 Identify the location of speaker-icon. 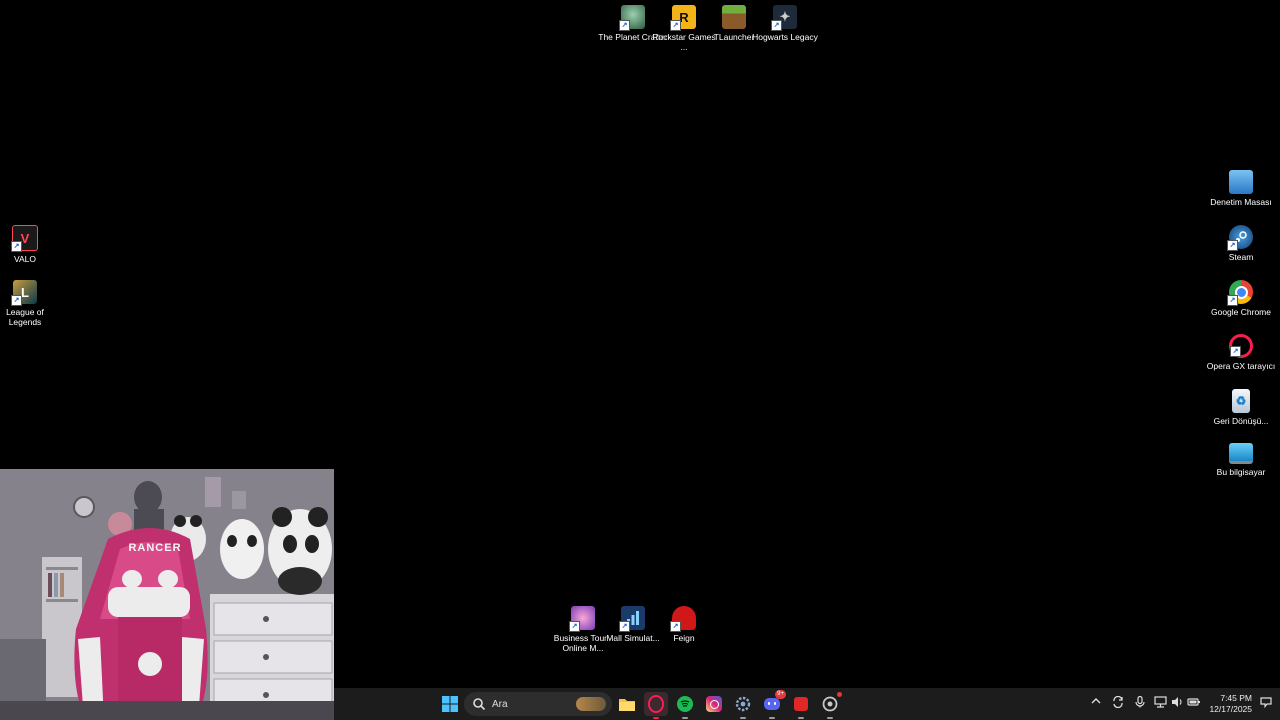
(1177, 702).